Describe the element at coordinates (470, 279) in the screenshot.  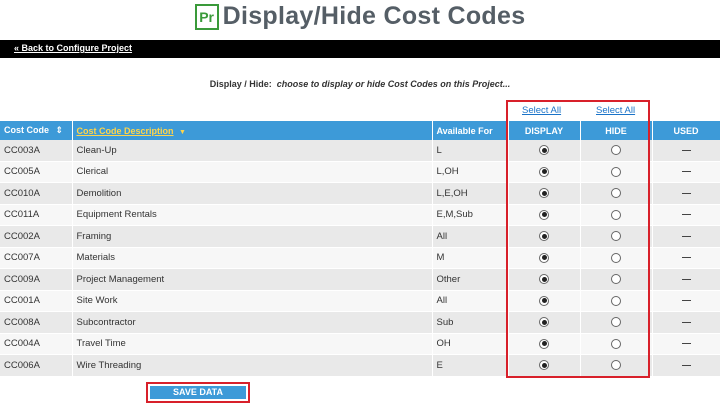
I see `available-for-cell: Other` at that location.